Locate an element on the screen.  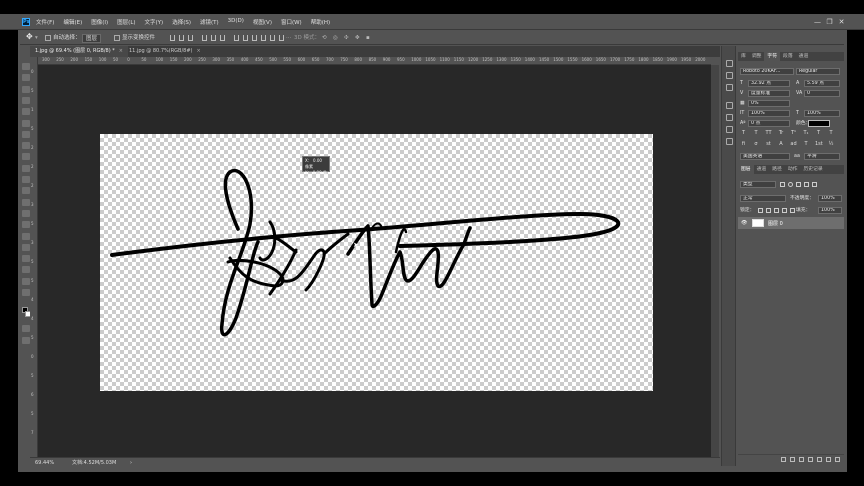
antialias-select: 平滑 is located at coordinates (822, 156).